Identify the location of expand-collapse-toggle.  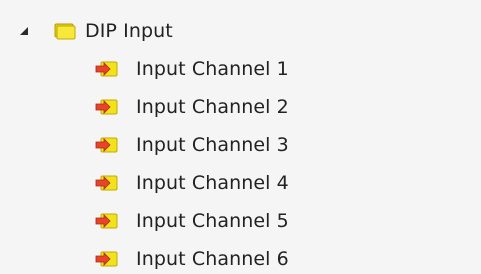
(24, 31).